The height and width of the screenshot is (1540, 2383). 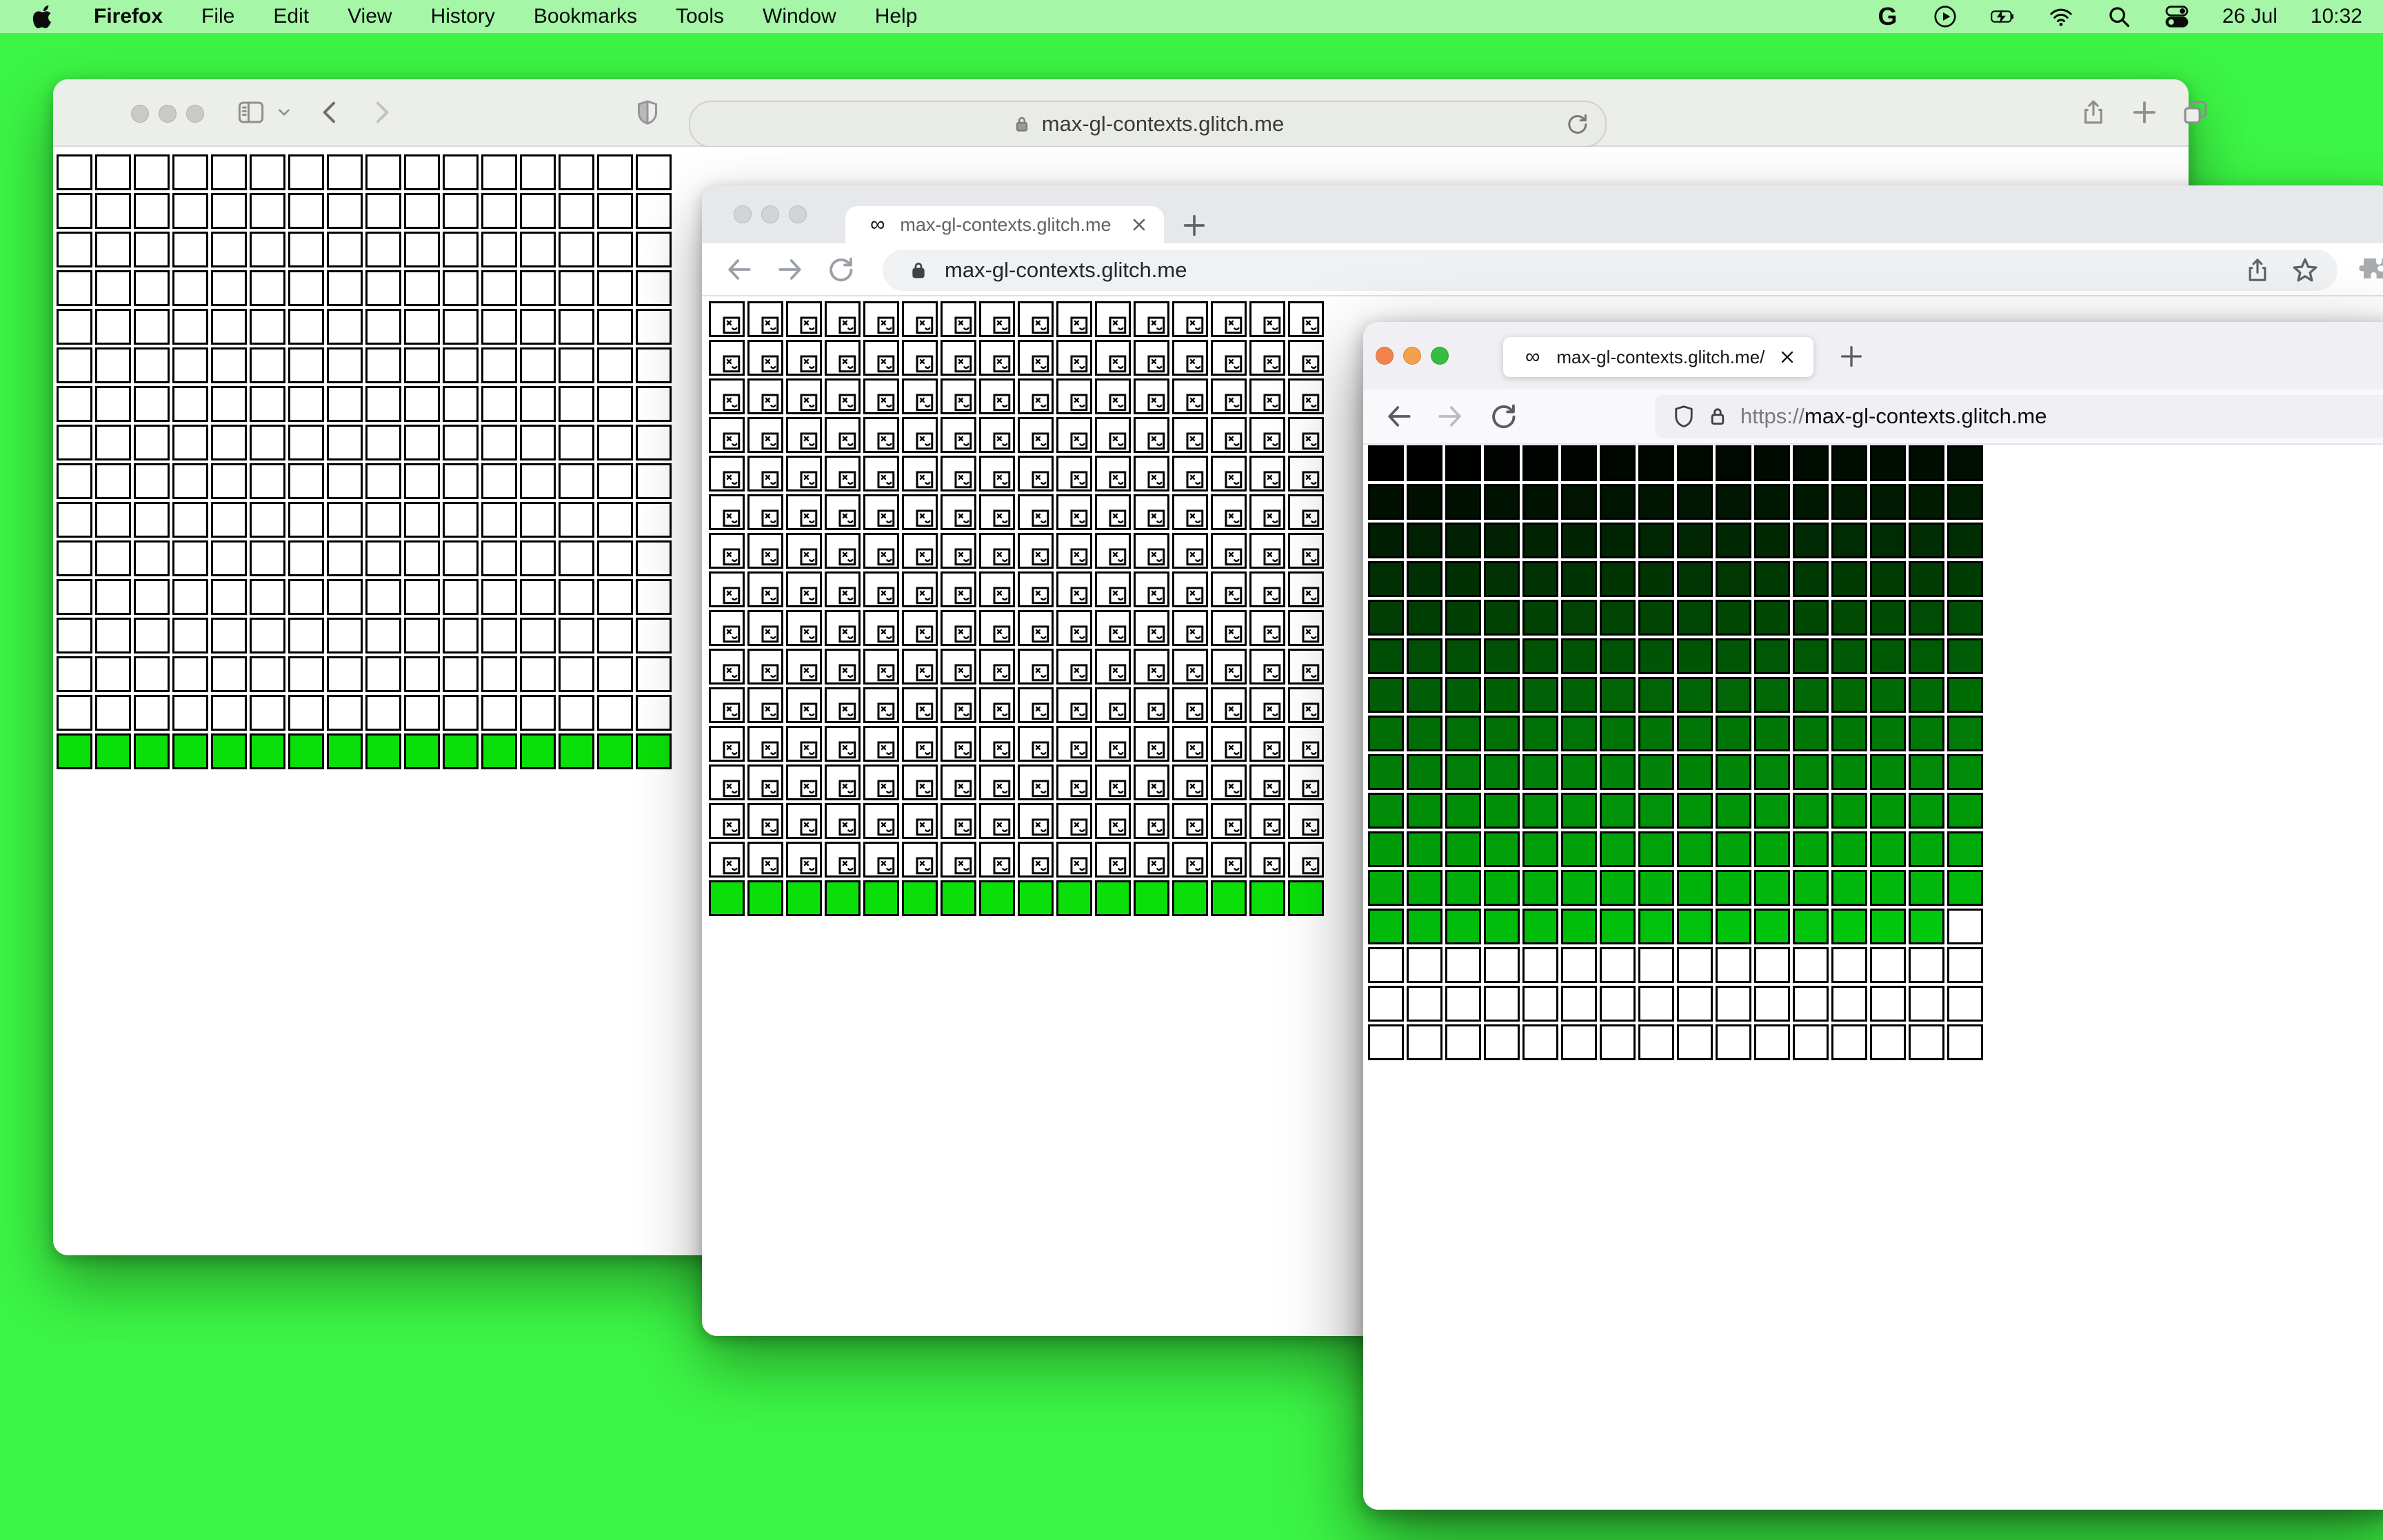 I want to click on firefox-active-tab: ∞ max-gl-contexts.glitch.me/, so click(x=1658, y=357).